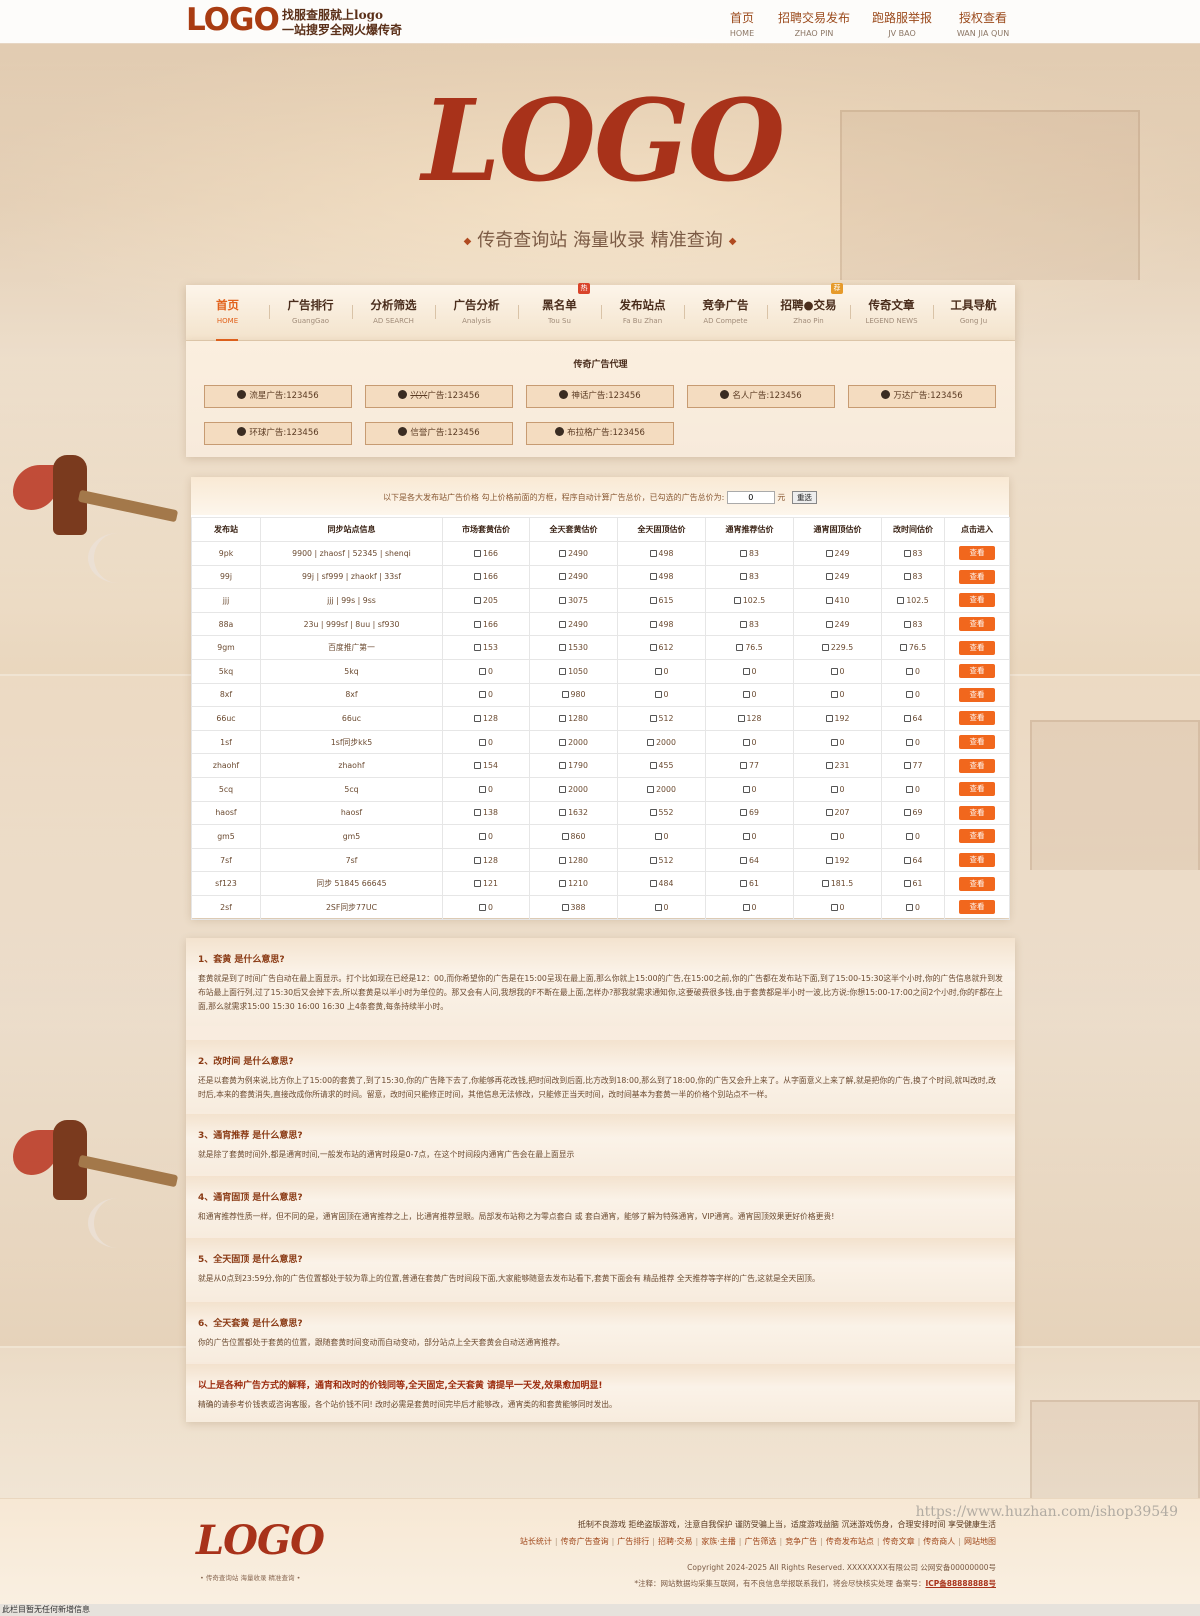 This screenshot has width=1200, height=1616. I want to click on nav-ad-ranking: 广告排行 GuangGao, so click(310, 313).